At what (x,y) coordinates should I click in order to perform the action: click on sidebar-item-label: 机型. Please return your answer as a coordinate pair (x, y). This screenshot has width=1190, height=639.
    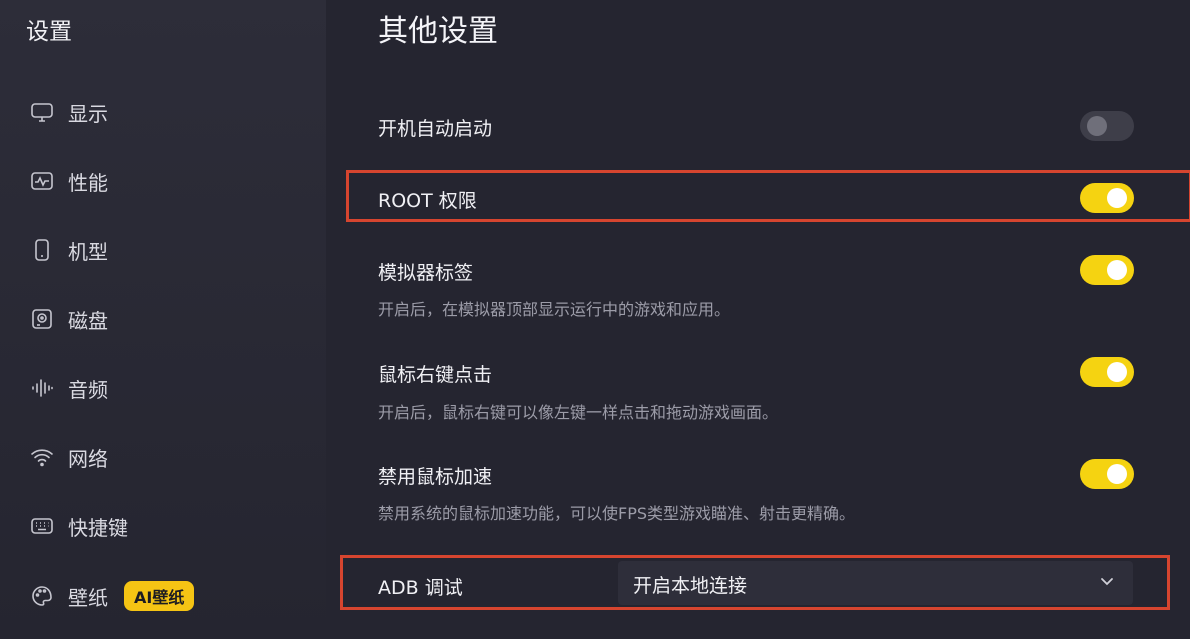
    Looking at the image, I should click on (88, 251).